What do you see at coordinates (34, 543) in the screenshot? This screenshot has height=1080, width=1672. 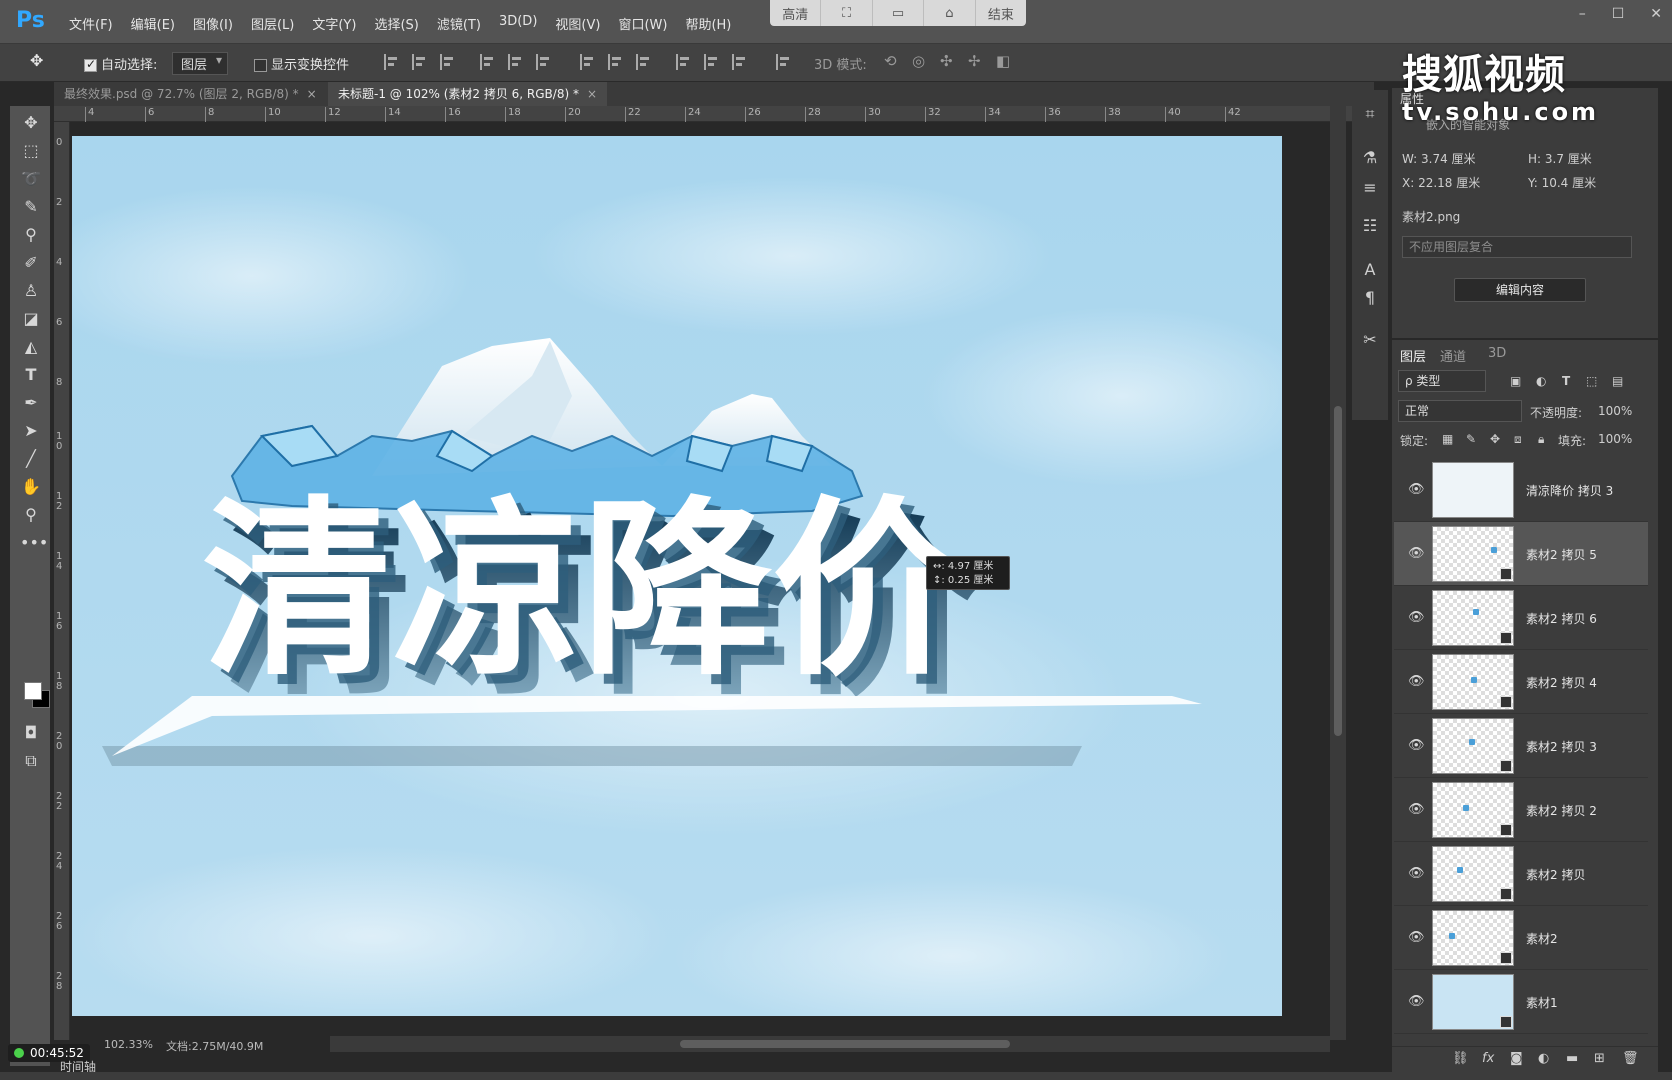 I see `more-tools-icon: •••` at bounding box center [34, 543].